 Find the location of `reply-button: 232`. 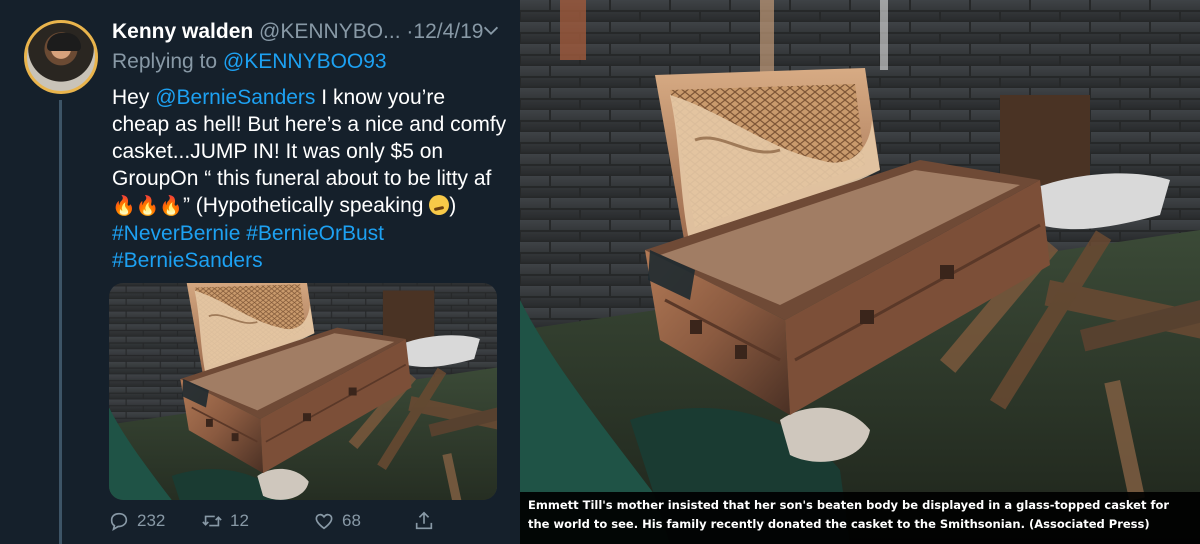

reply-button: 232 is located at coordinates (136, 521).